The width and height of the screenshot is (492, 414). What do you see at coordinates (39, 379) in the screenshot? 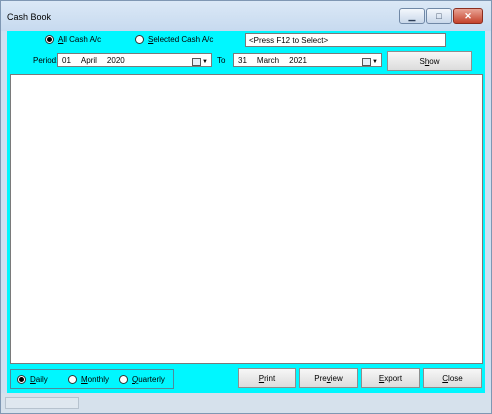
I see `daily-label: Daily` at bounding box center [39, 379].